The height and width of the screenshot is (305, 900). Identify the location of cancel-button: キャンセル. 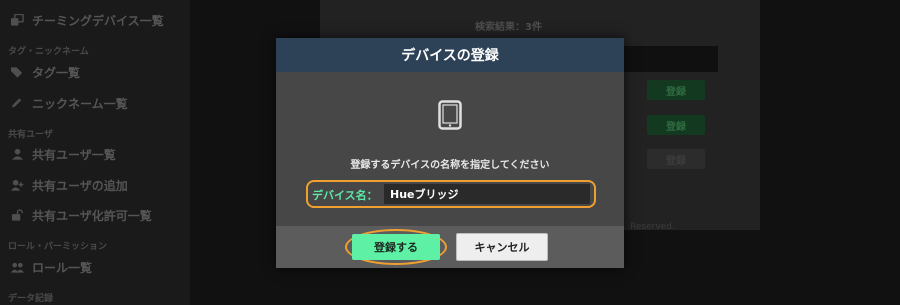
(502, 247).